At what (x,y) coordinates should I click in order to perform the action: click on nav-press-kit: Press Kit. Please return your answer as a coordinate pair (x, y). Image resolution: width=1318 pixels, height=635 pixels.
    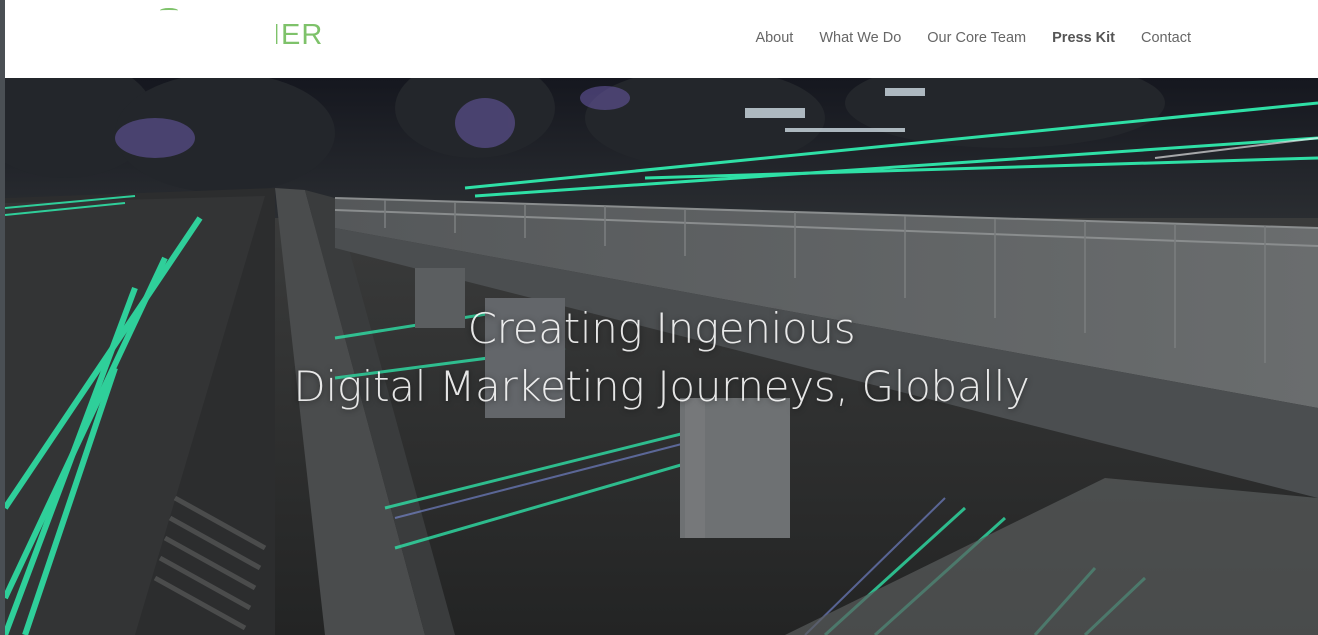
    Looking at the image, I should click on (1083, 38).